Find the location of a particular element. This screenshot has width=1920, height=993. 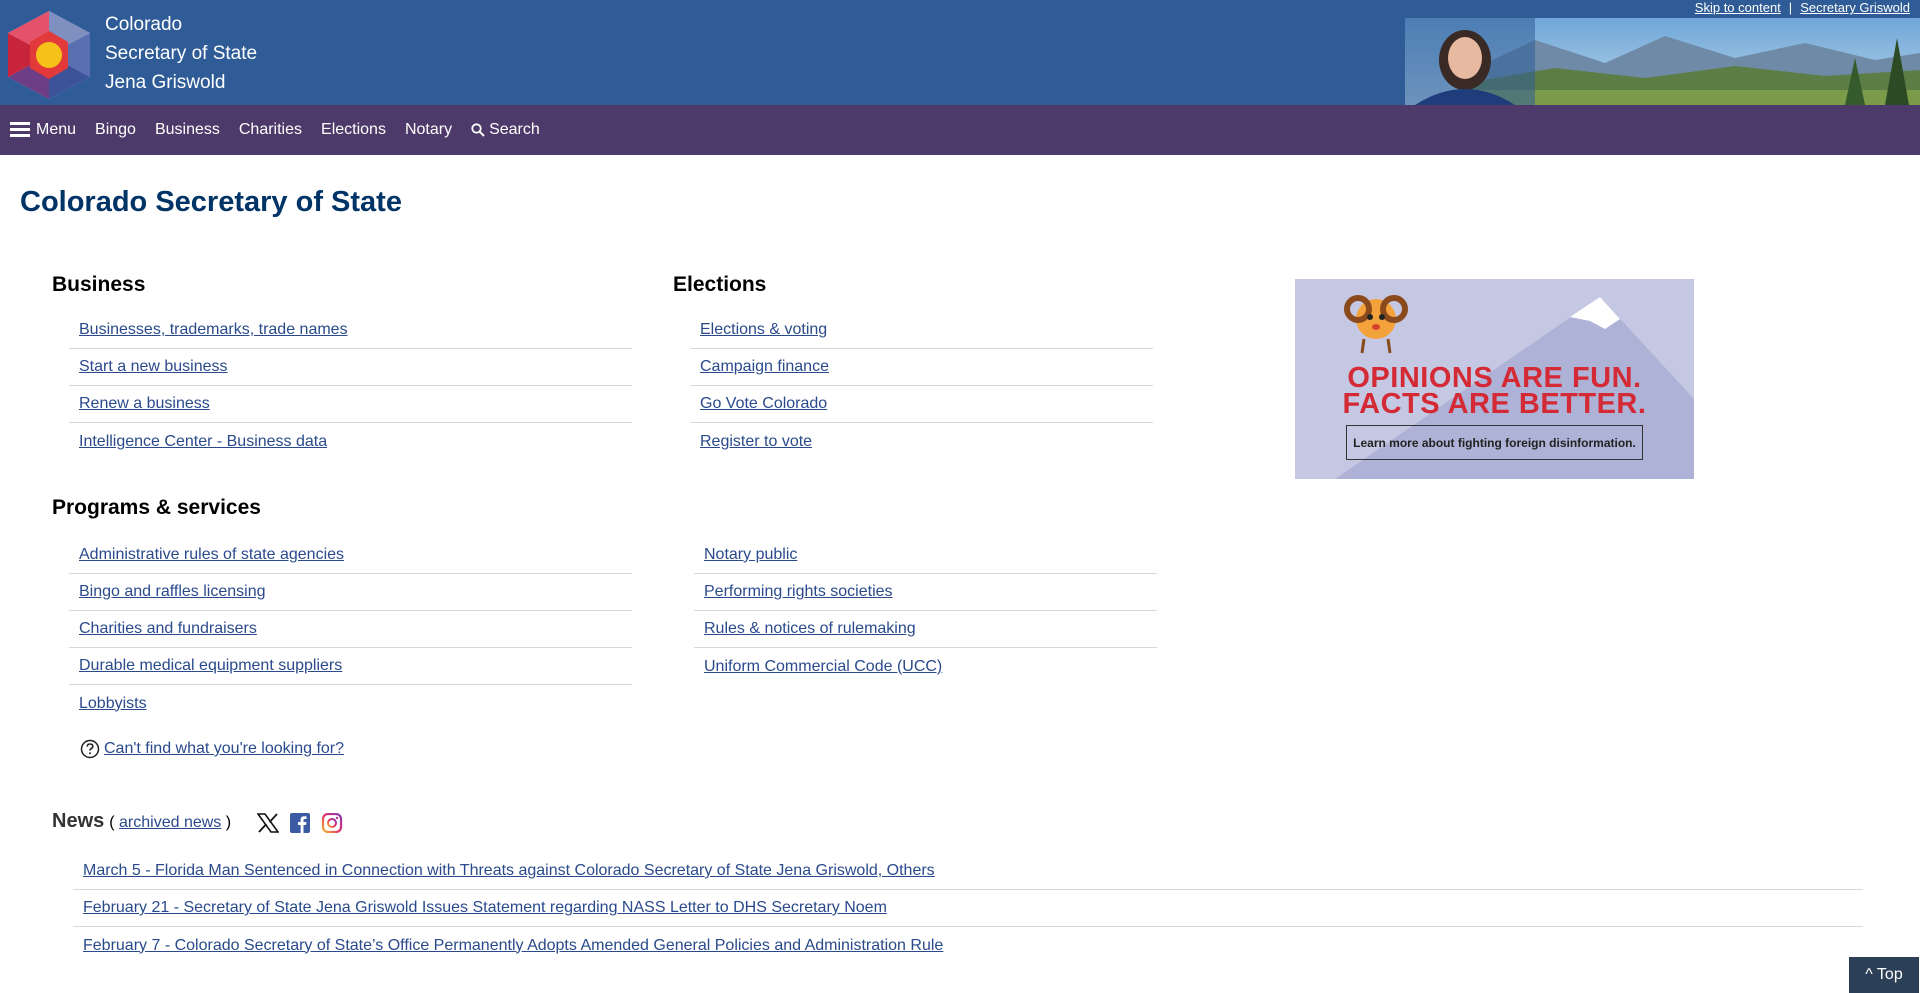

list-item: Performing rights societies is located at coordinates (925, 592).